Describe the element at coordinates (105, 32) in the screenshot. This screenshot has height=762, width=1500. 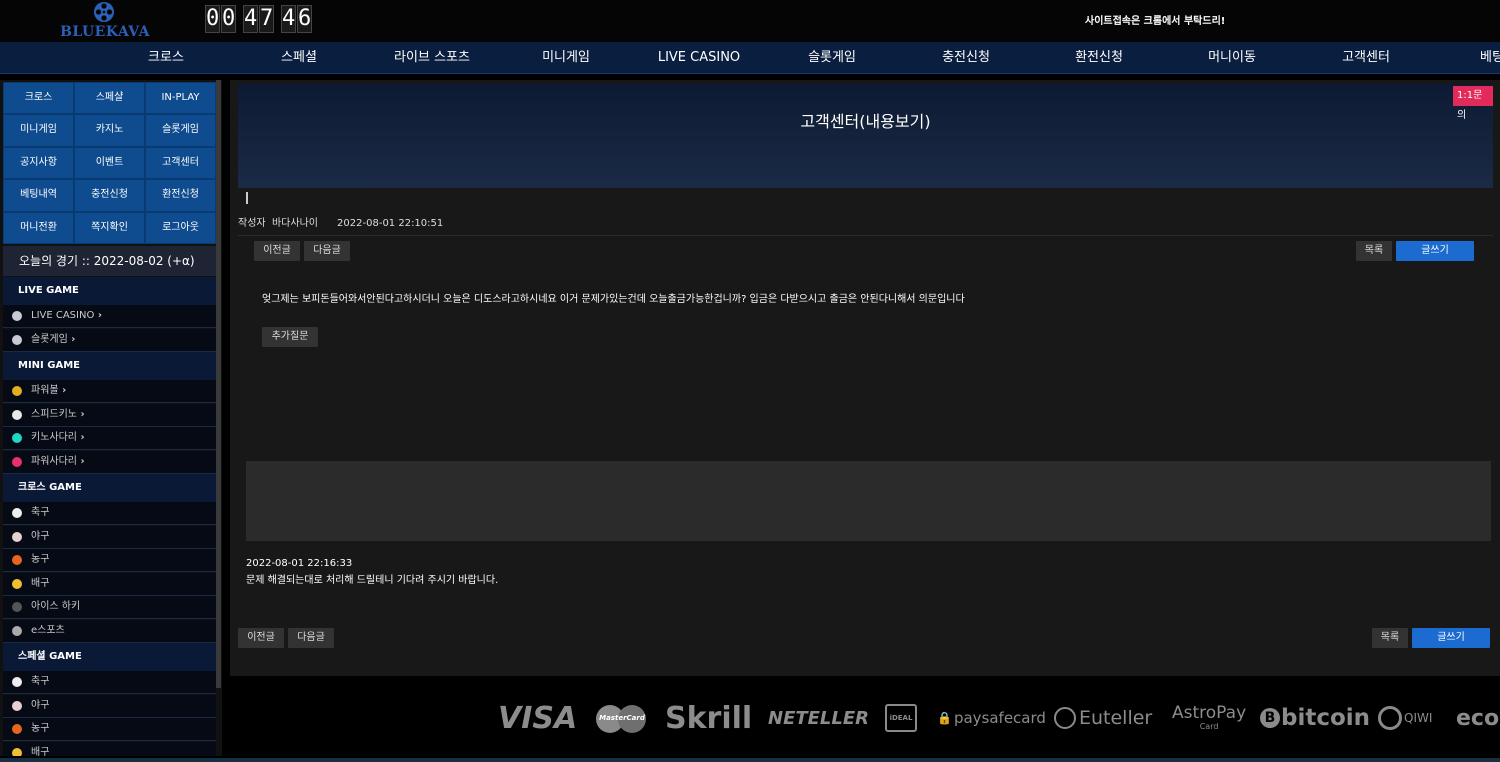
I see `logo-text: BLUEKAVA` at that location.